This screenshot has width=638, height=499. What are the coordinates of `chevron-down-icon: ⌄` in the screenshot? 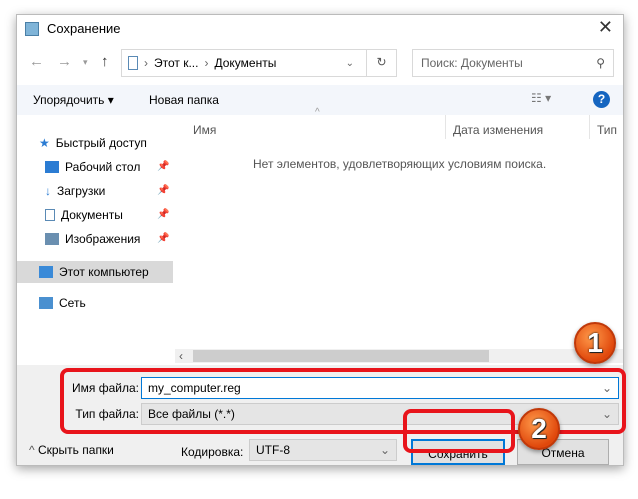 It's located at (350, 63).